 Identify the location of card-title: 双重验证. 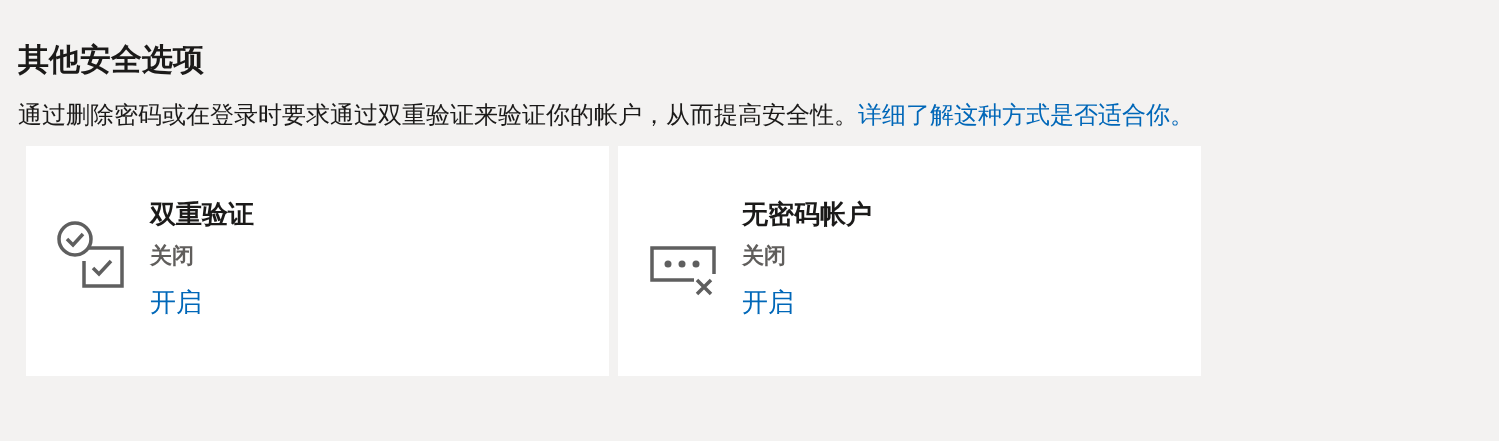
(202, 214).